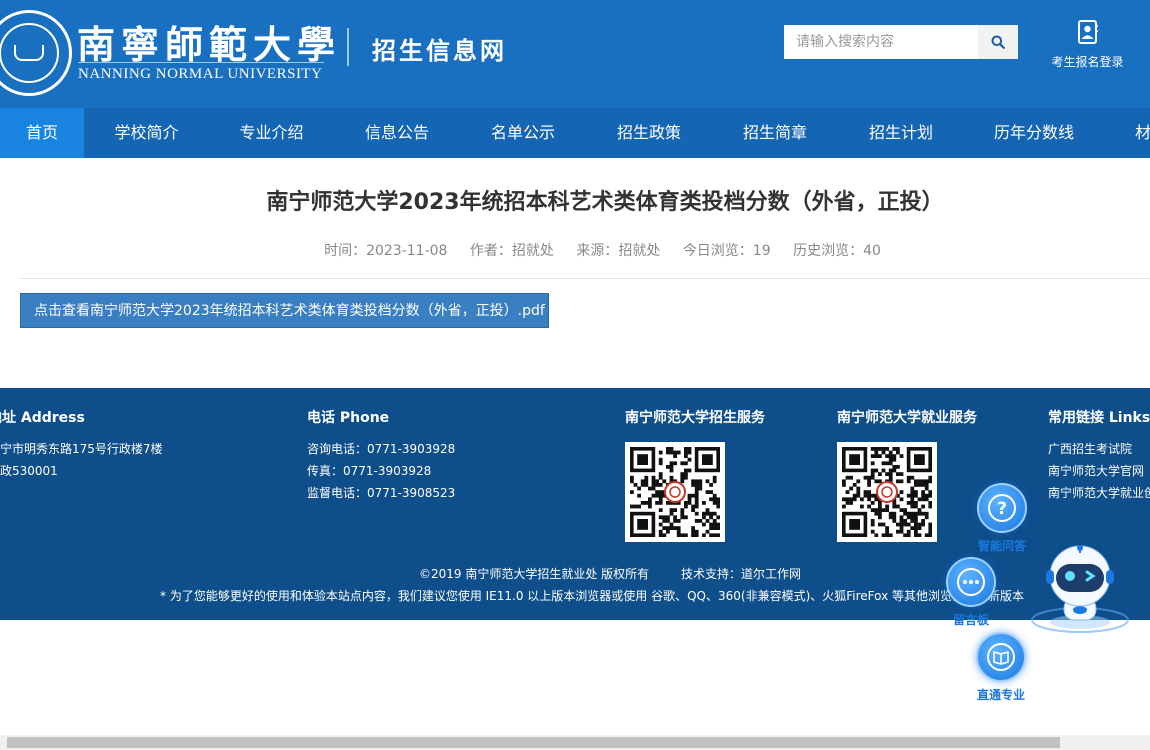 This screenshot has height=750, width=1150. Describe the element at coordinates (439, 50) in the screenshot. I see `site-name: 招生信息网` at that location.